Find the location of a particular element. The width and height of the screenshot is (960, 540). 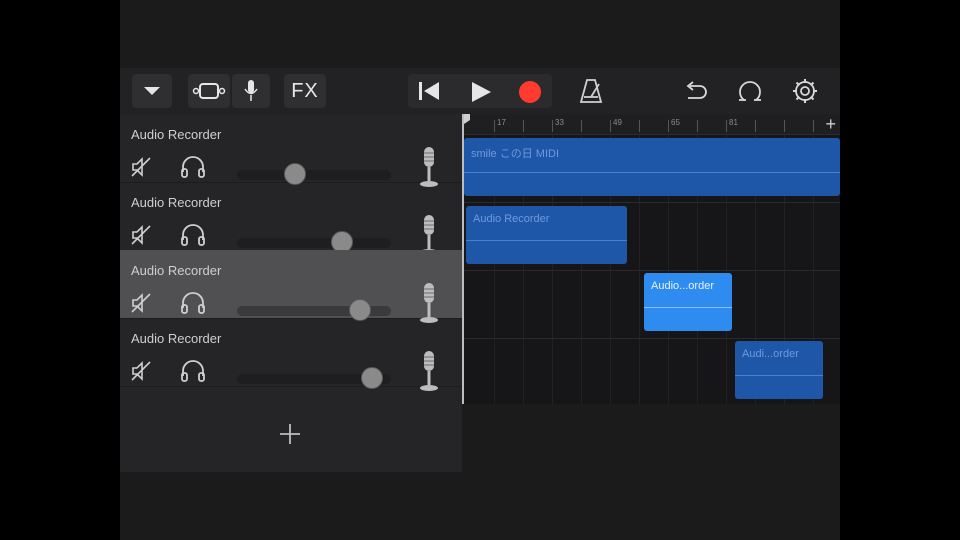

gear-icon is located at coordinates (805, 91).